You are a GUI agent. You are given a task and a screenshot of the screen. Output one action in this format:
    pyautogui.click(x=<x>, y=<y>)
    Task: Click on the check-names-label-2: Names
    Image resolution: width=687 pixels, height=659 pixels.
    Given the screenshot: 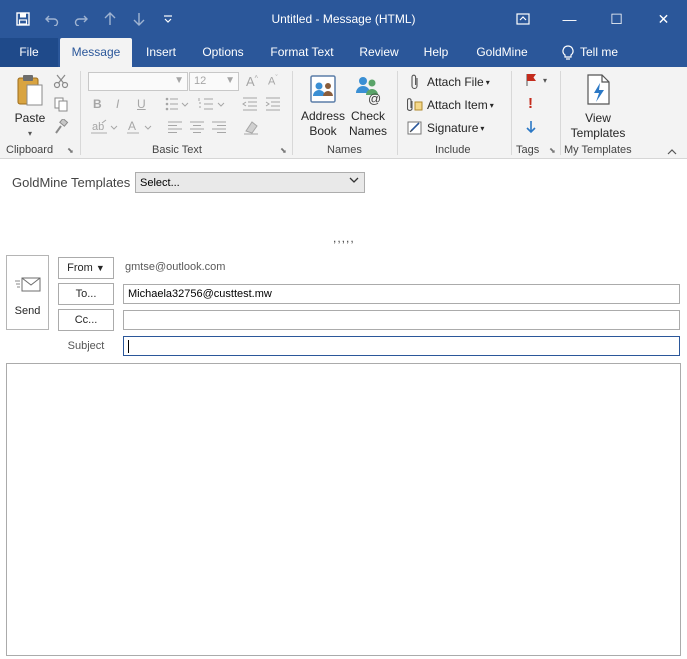 What is the action you would take?
    pyautogui.click(x=367, y=131)
    